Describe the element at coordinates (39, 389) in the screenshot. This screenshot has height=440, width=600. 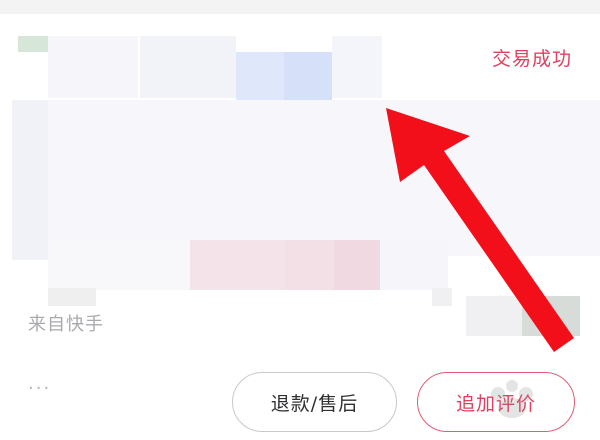
I see `more-options-button: ···` at that location.